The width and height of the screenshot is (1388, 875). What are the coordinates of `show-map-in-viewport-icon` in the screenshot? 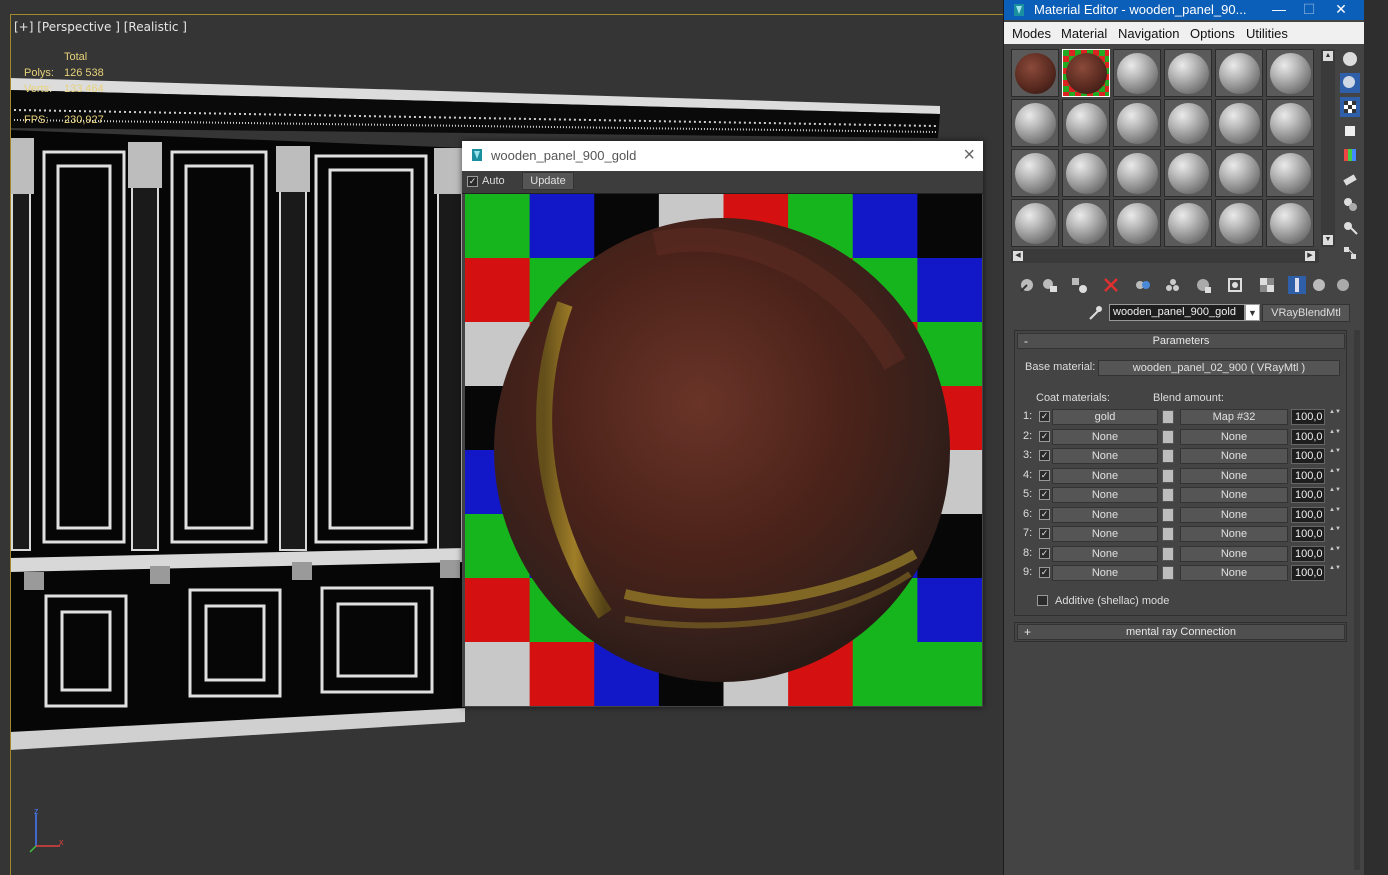 It's located at (1235, 285).